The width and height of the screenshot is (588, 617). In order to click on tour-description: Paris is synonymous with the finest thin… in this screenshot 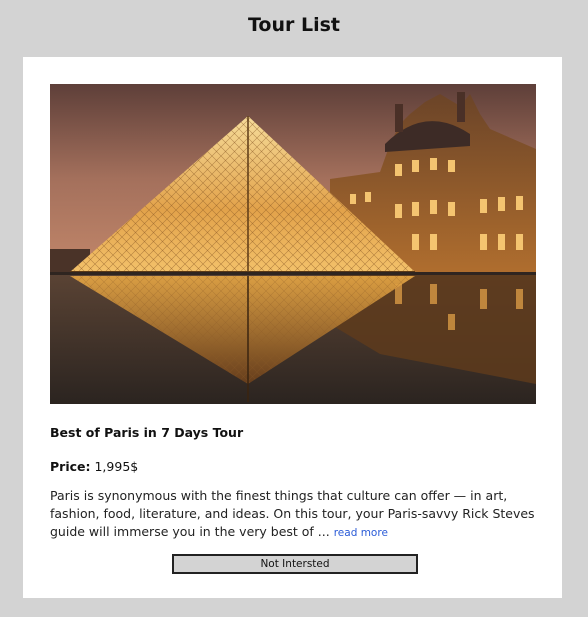, I will do `click(295, 514)`.